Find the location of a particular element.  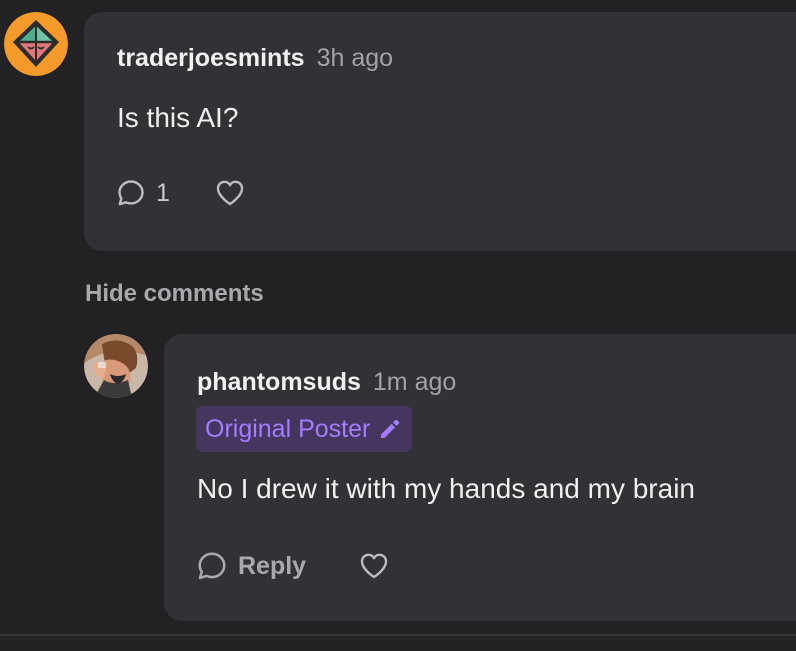

reply-meta: phantomsuds 1m ago is located at coordinates (326, 382).